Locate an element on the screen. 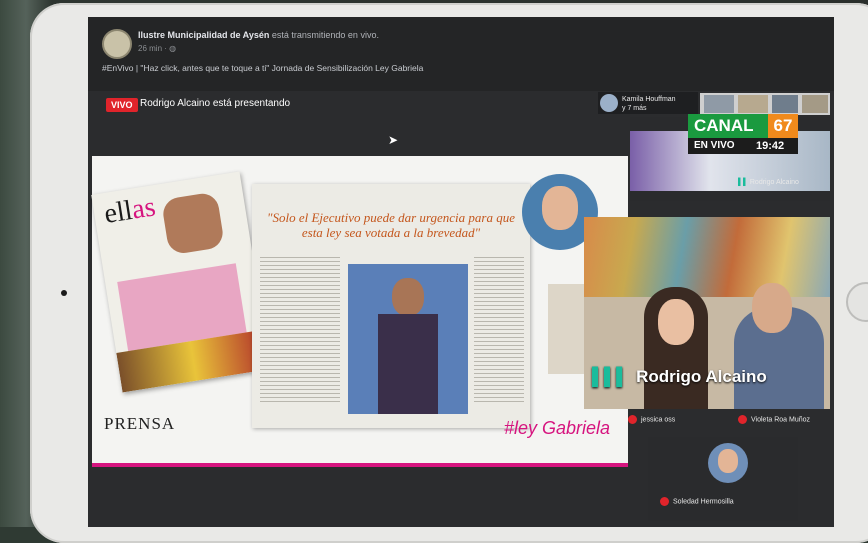  participant-tile-kamila: Kamila Houffman y 7 más is located at coordinates (648, 103).